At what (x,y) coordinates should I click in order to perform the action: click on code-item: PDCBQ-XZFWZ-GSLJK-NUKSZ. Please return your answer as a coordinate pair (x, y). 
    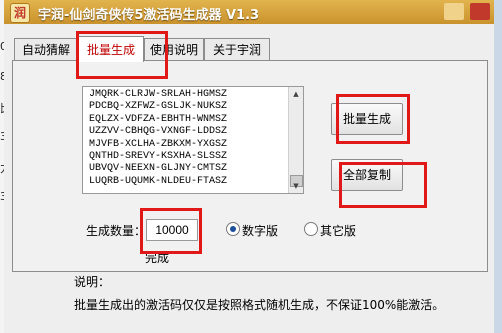
    Looking at the image, I should click on (158, 107).